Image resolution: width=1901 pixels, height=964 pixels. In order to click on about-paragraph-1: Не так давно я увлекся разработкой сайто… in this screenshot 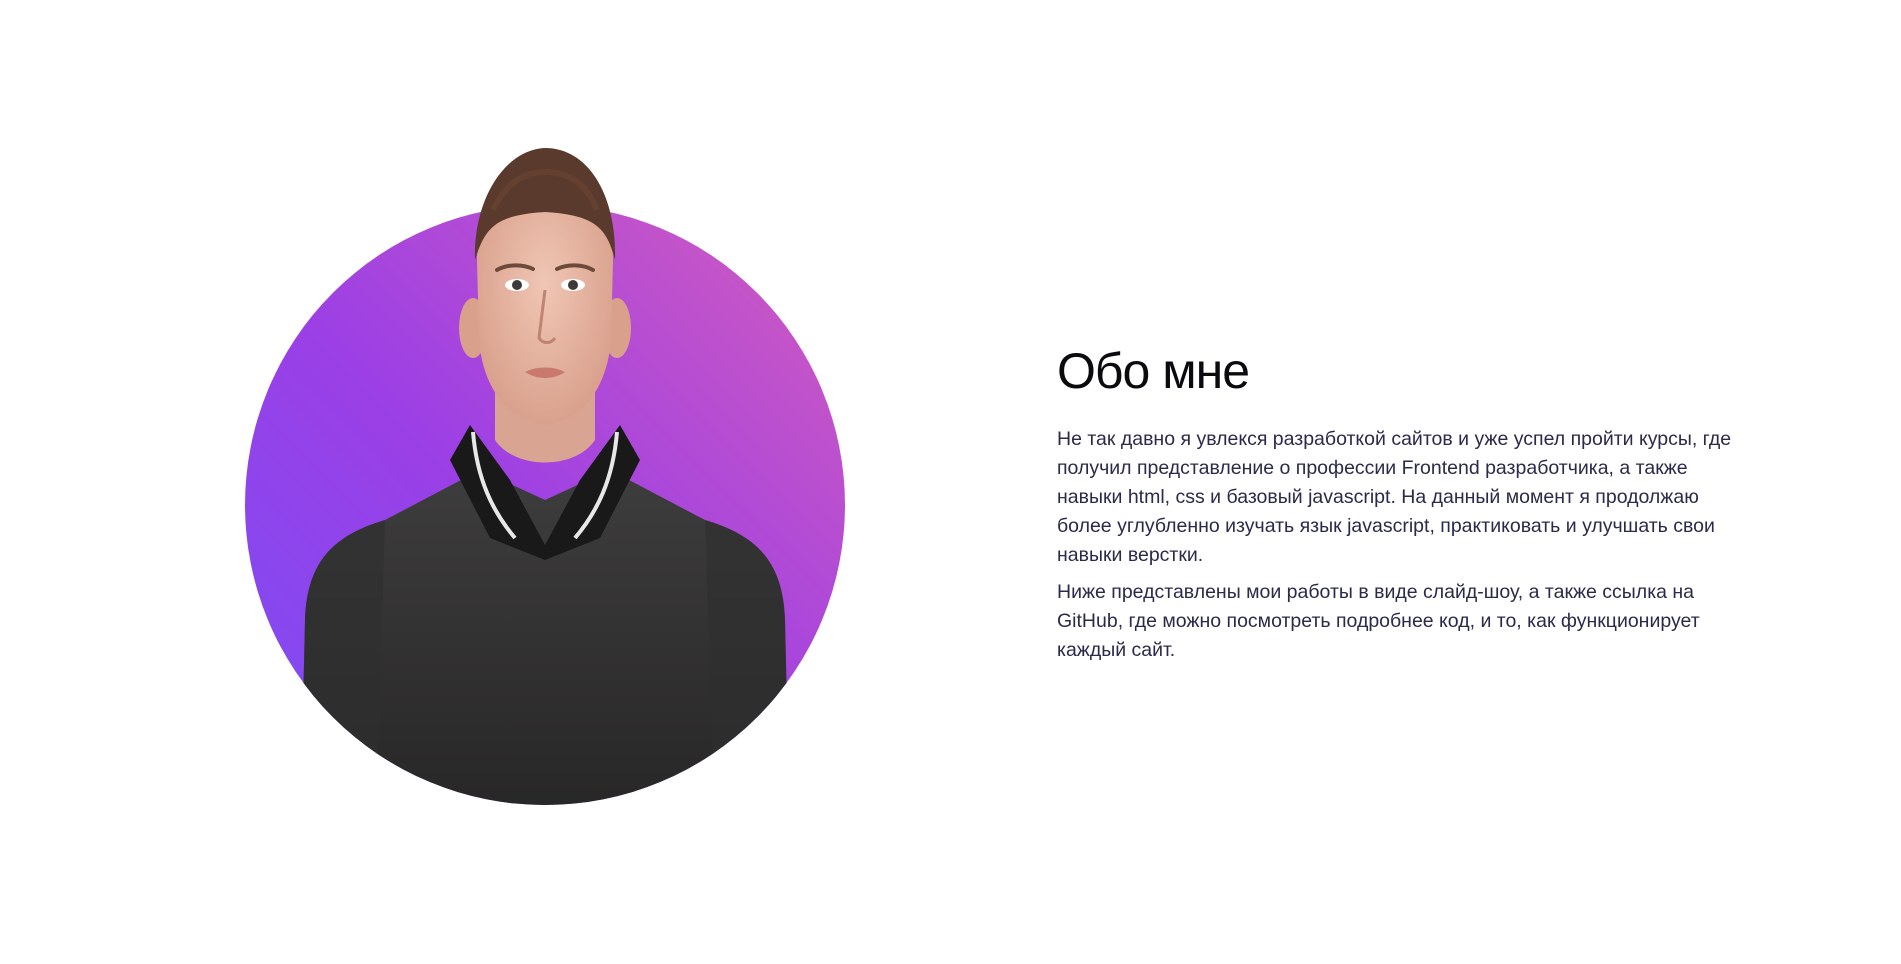, I will do `click(1394, 497)`.